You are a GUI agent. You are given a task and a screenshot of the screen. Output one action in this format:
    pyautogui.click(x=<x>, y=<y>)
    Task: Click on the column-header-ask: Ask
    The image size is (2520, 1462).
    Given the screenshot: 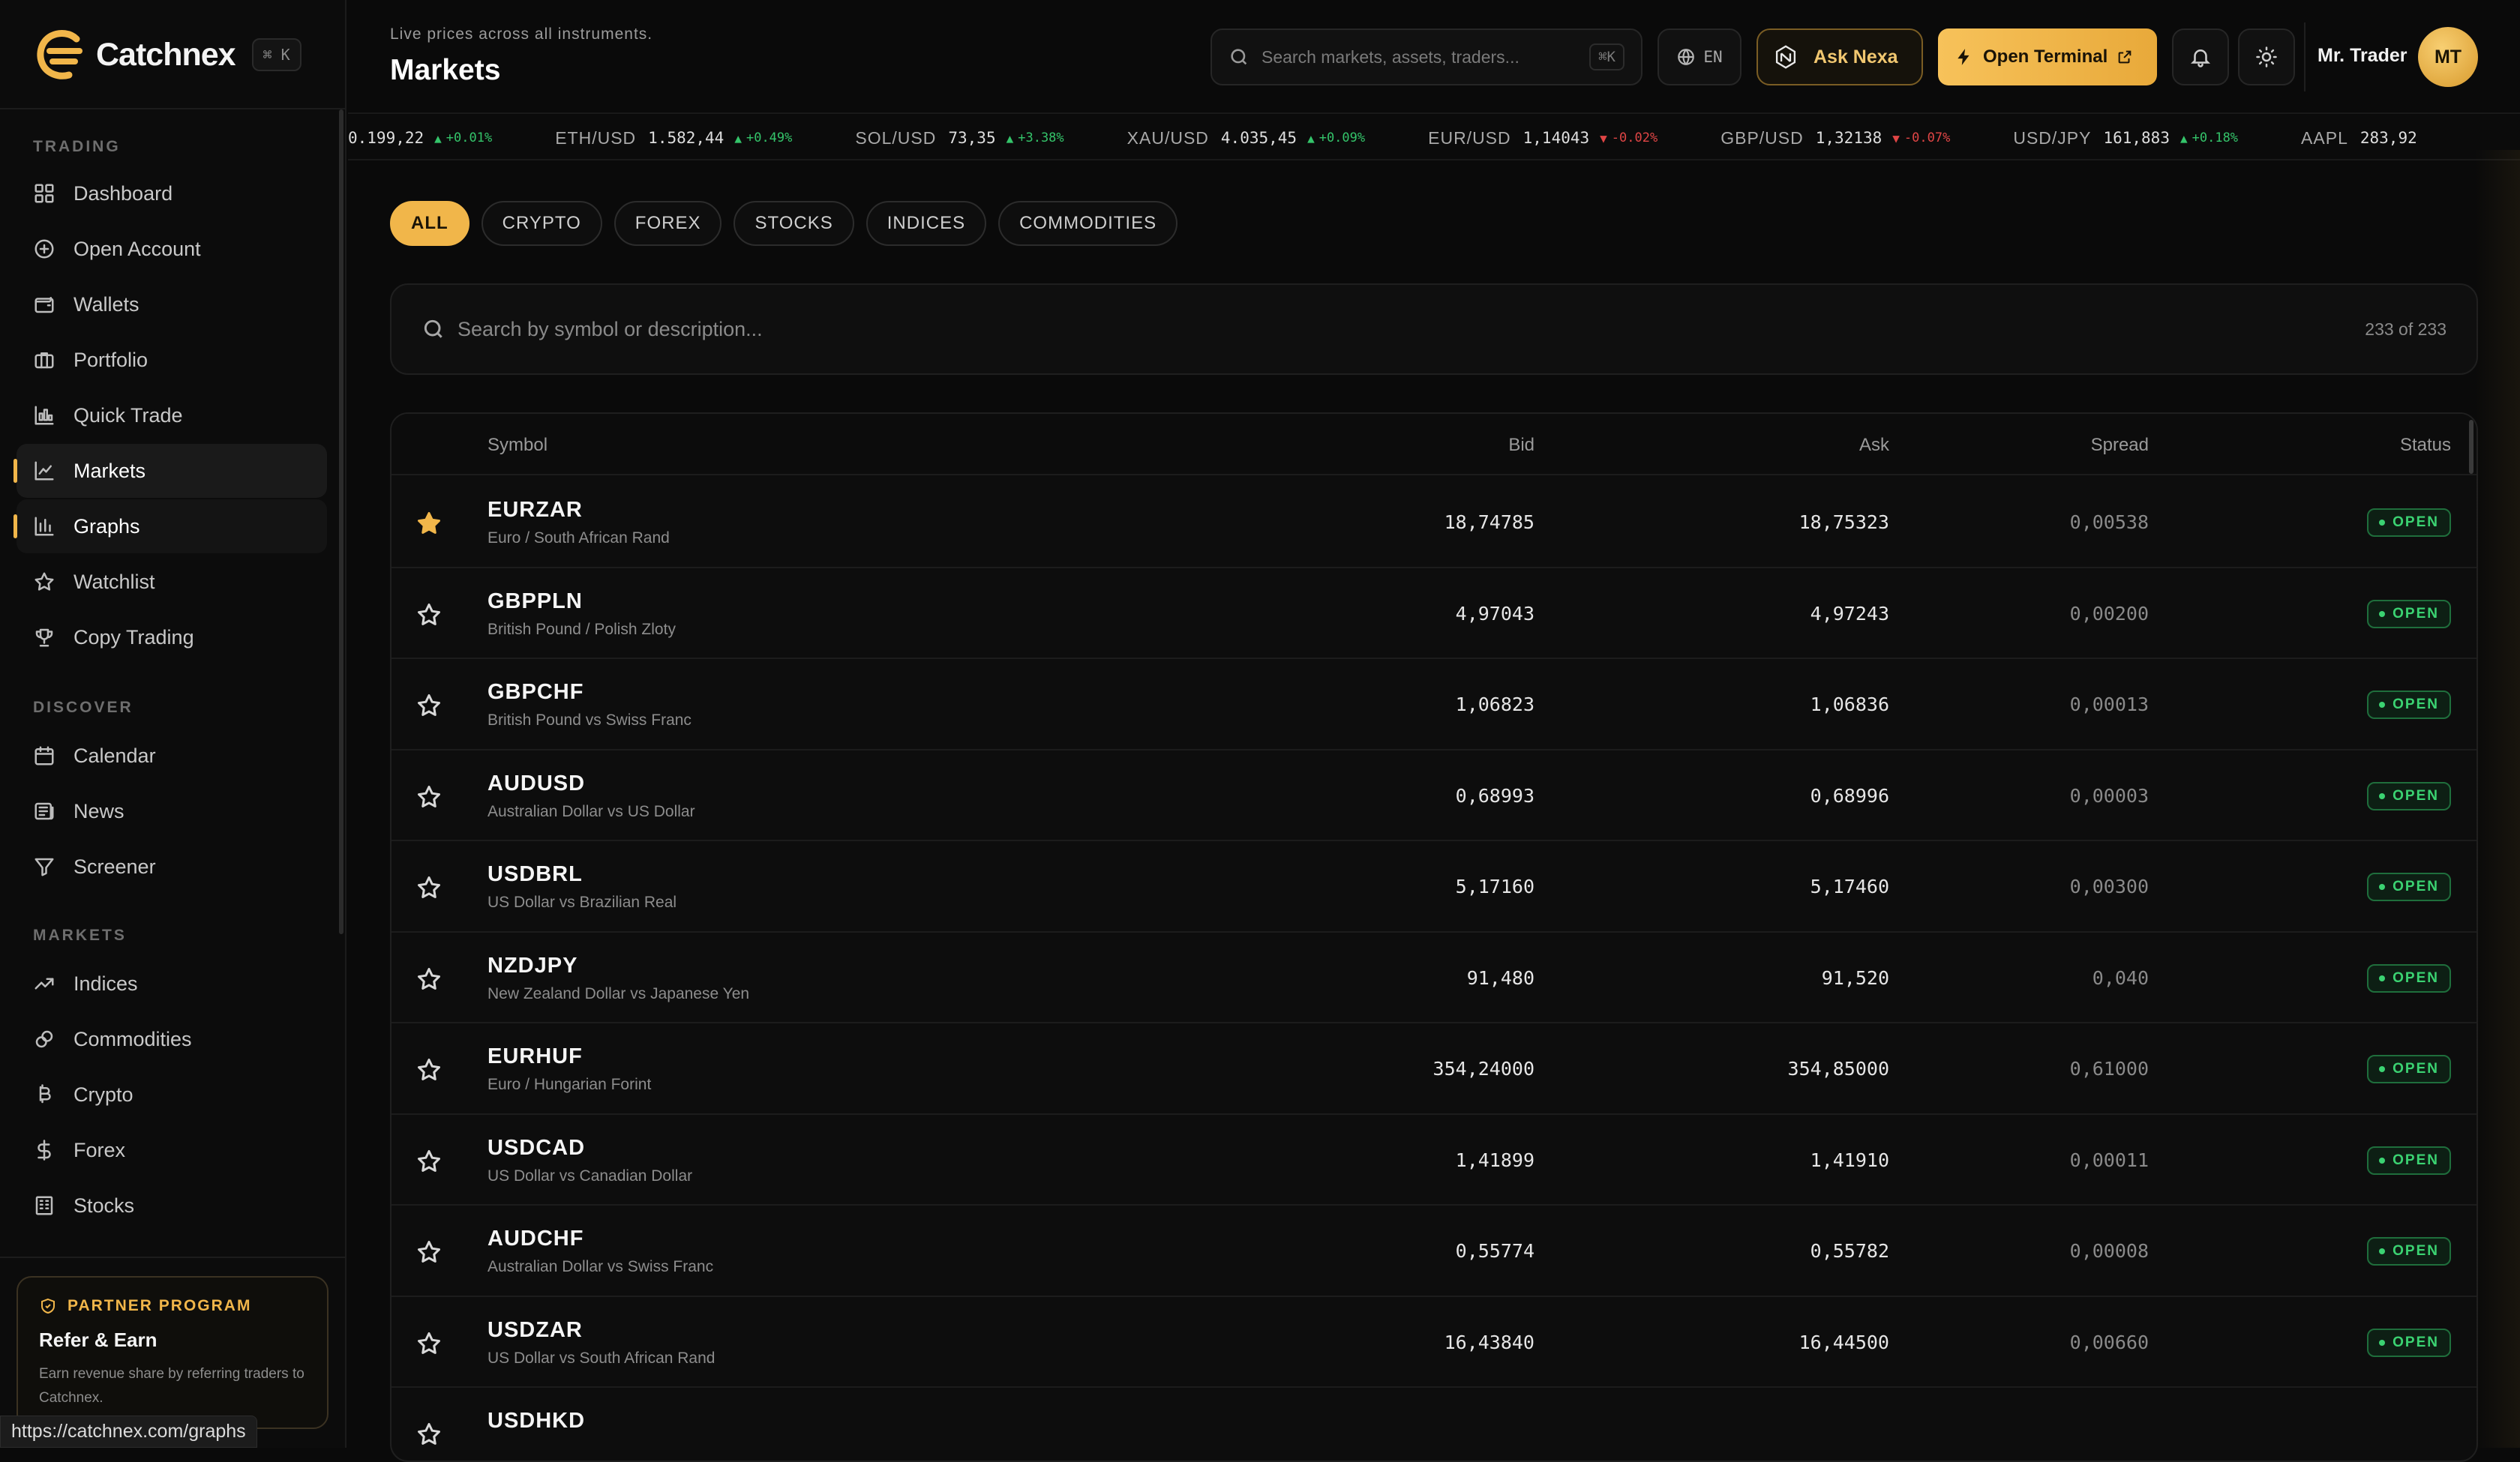 What is the action you would take?
    pyautogui.click(x=1874, y=445)
    